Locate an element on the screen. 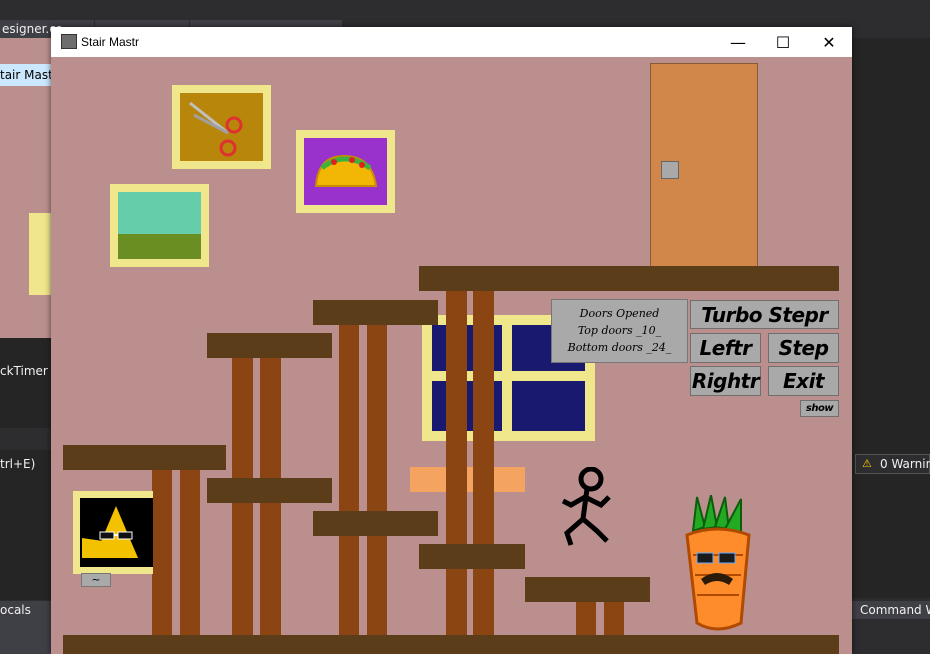 Image resolution: width=930 pixels, height=654 pixels. ide-warnings-label: 0 Warnings is located at coordinates (905, 464).